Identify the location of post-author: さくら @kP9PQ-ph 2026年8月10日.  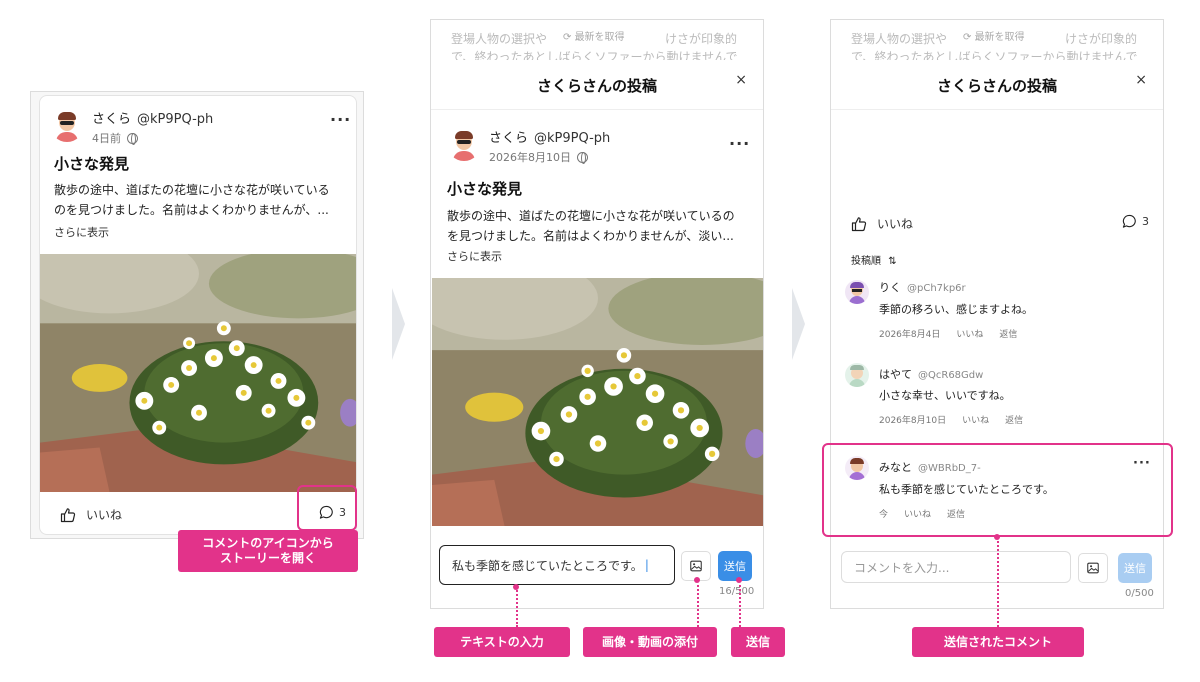
(528, 146).